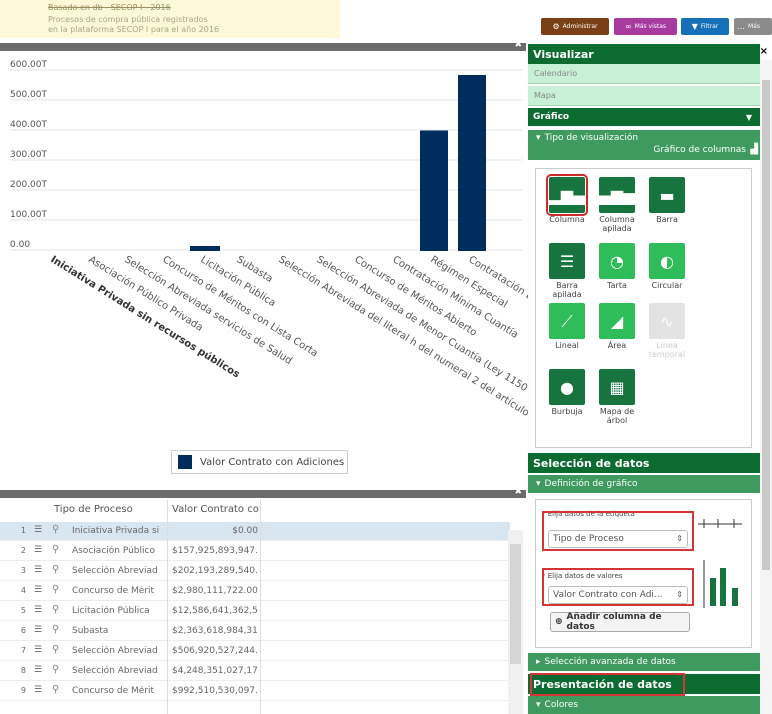 Image resolution: width=772 pixels, height=714 pixels. What do you see at coordinates (667, 350) in the screenshot?
I see `viz-option-label: Línea temporal` at bounding box center [667, 350].